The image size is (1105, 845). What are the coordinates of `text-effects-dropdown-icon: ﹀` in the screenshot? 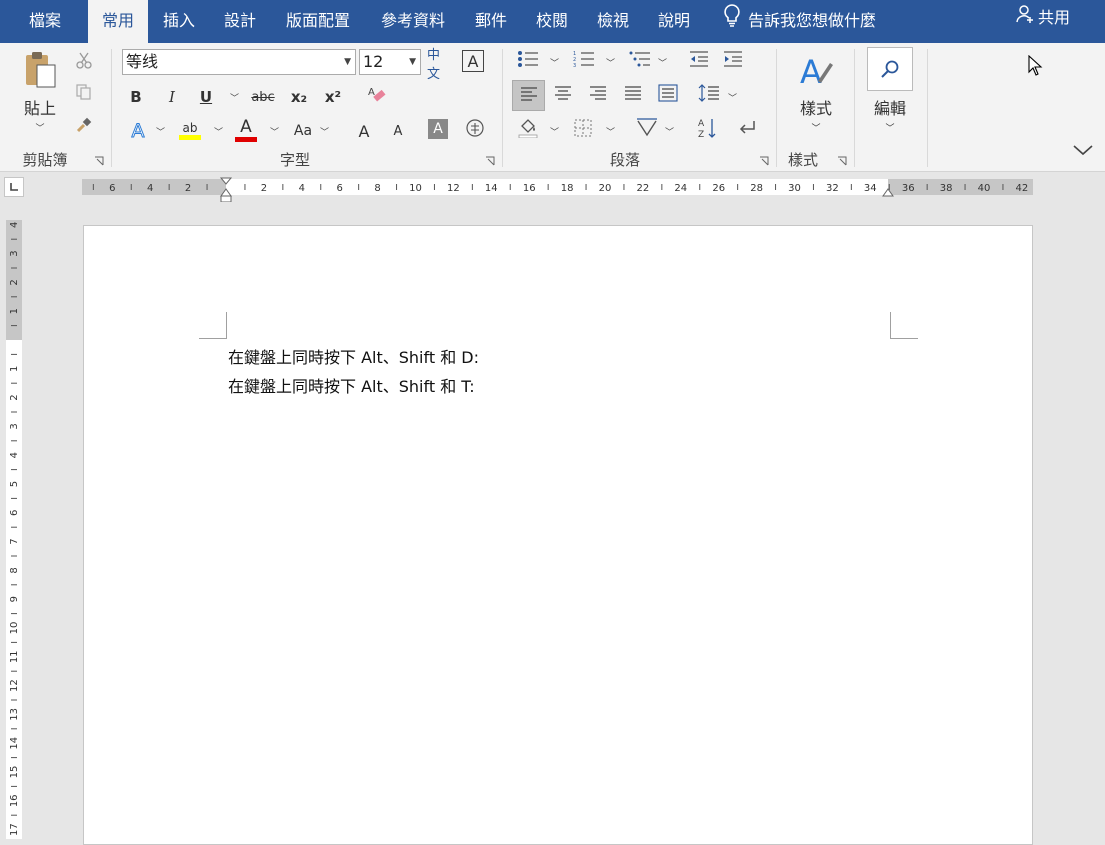 It's located at (160, 131).